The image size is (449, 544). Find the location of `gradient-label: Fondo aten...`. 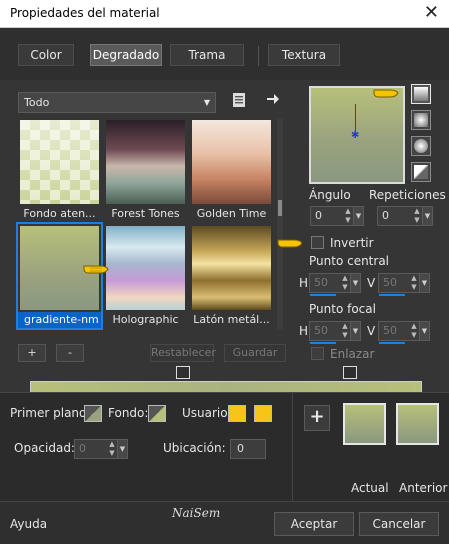

gradient-label: Fondo aten... is located at coordinates (59, 213).